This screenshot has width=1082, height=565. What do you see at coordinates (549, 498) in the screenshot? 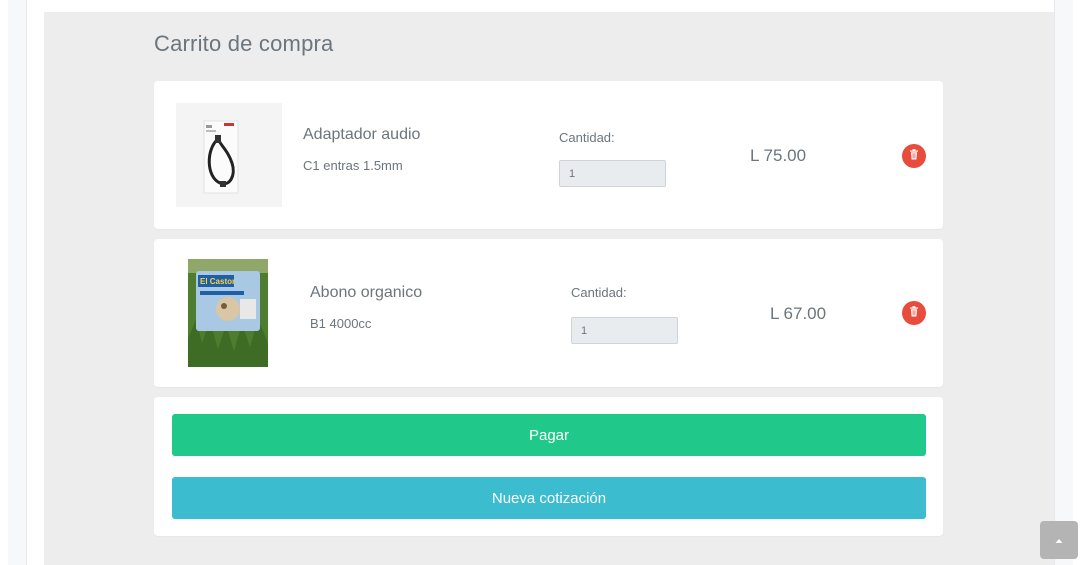
I see `new-quote-button: Nueva cotización` at bounding box center [549, 498].